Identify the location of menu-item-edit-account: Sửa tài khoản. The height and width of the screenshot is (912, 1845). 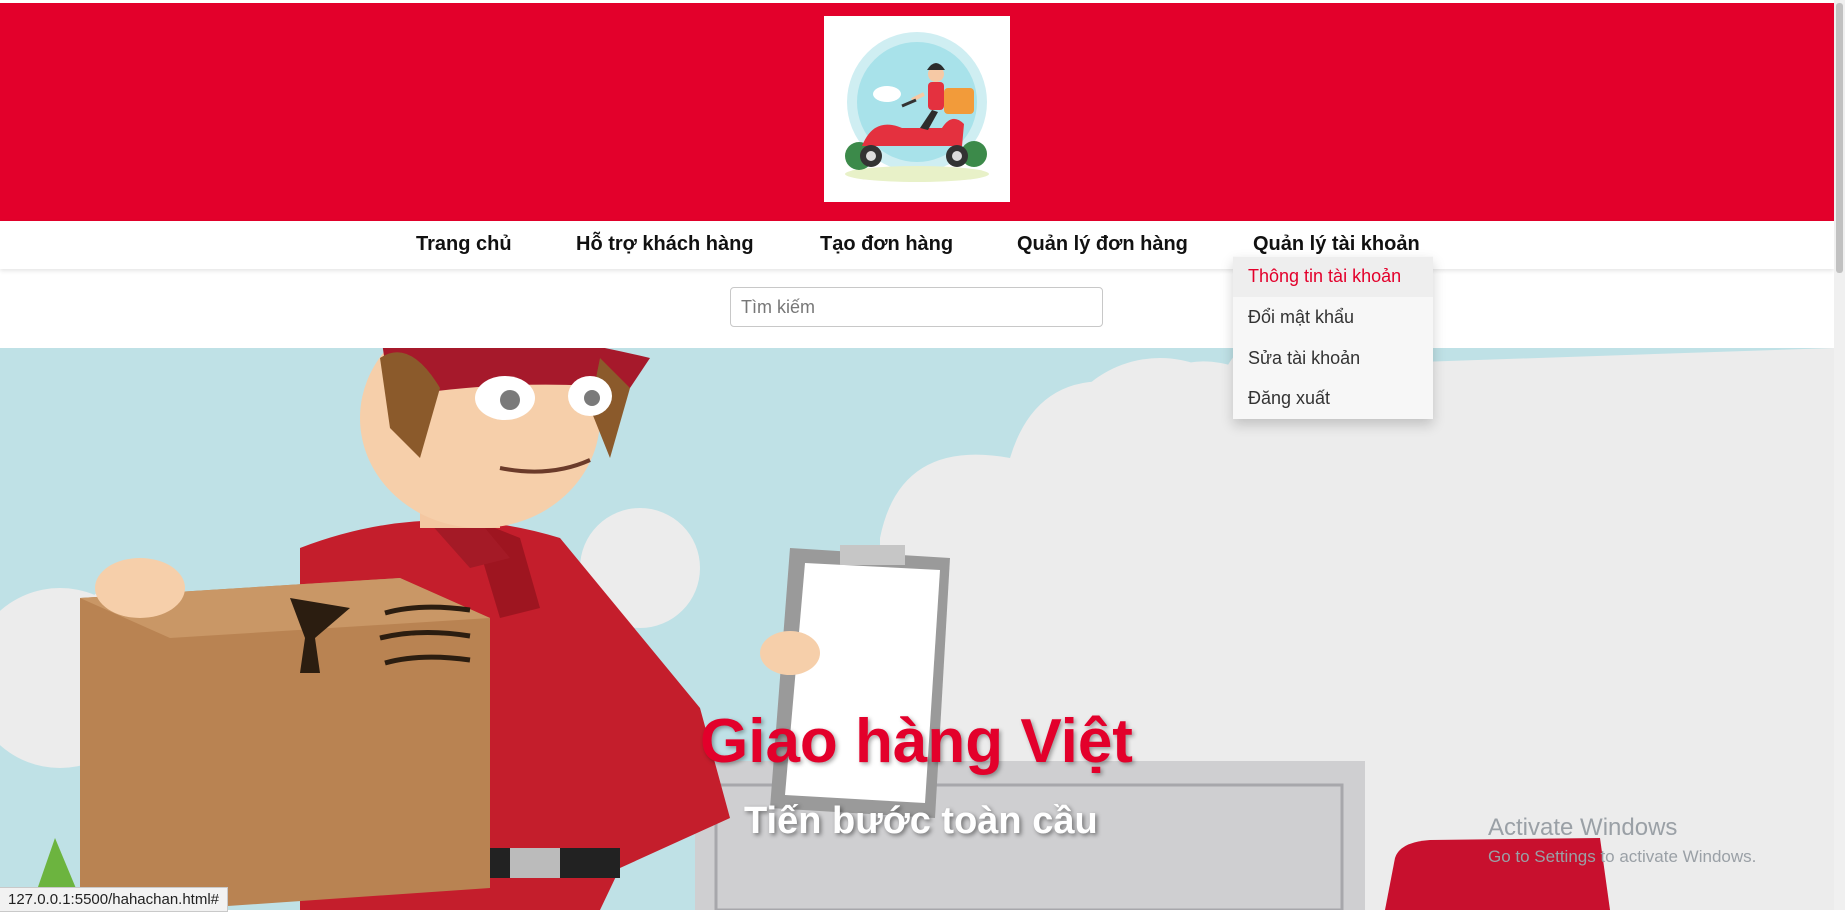
(1333, 359).